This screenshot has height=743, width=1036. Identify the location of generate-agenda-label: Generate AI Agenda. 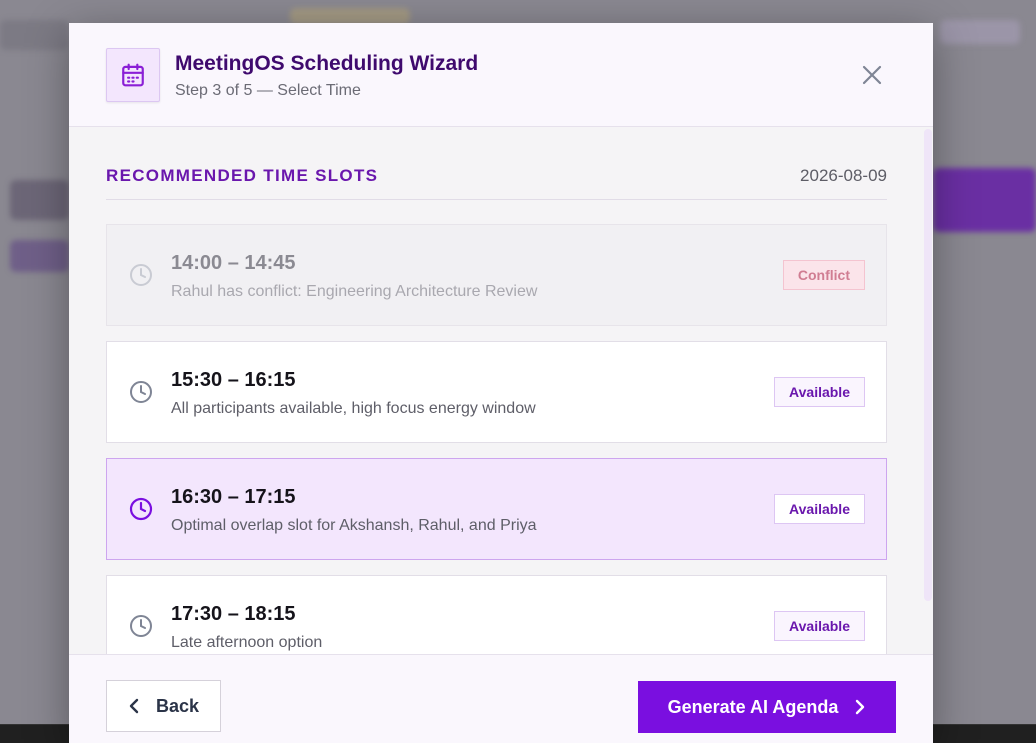
(753, 706).